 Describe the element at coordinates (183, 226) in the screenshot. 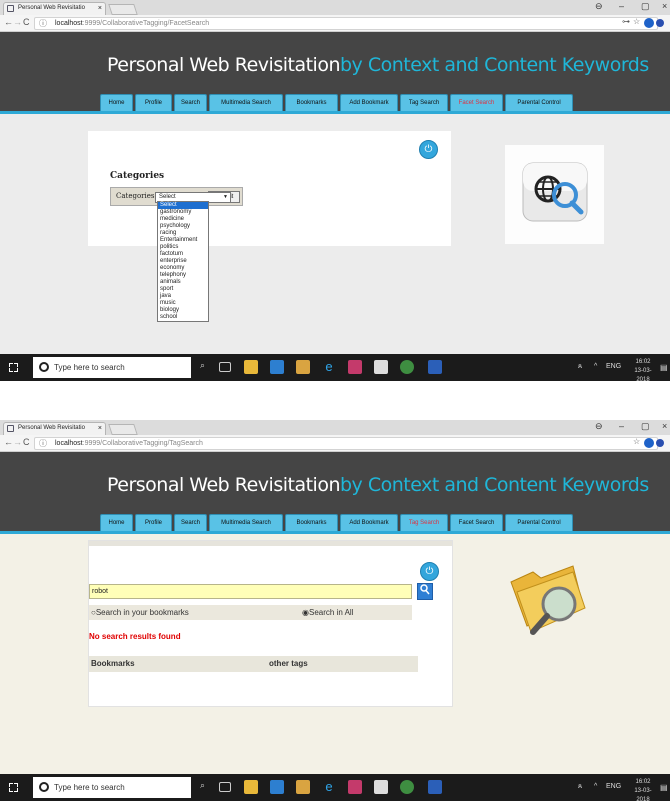

I see `dropdown-option: psychology` at that location.